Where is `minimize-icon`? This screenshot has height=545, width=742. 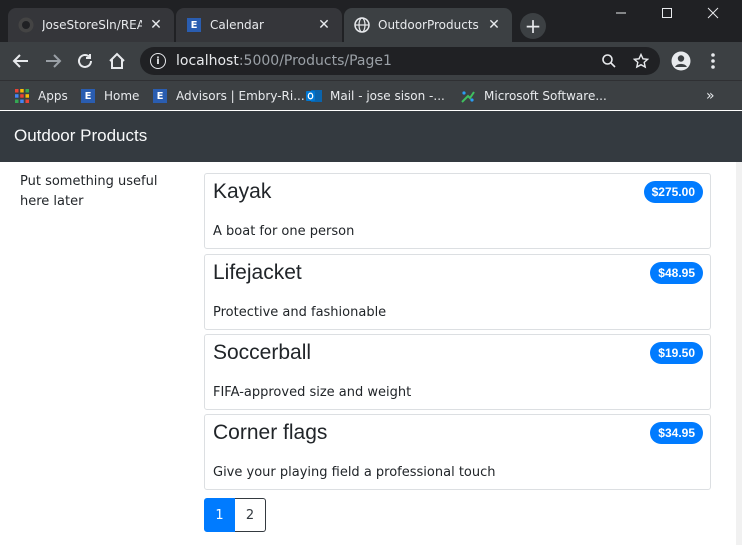 minimize-icon is located at coordinates (621, 13).